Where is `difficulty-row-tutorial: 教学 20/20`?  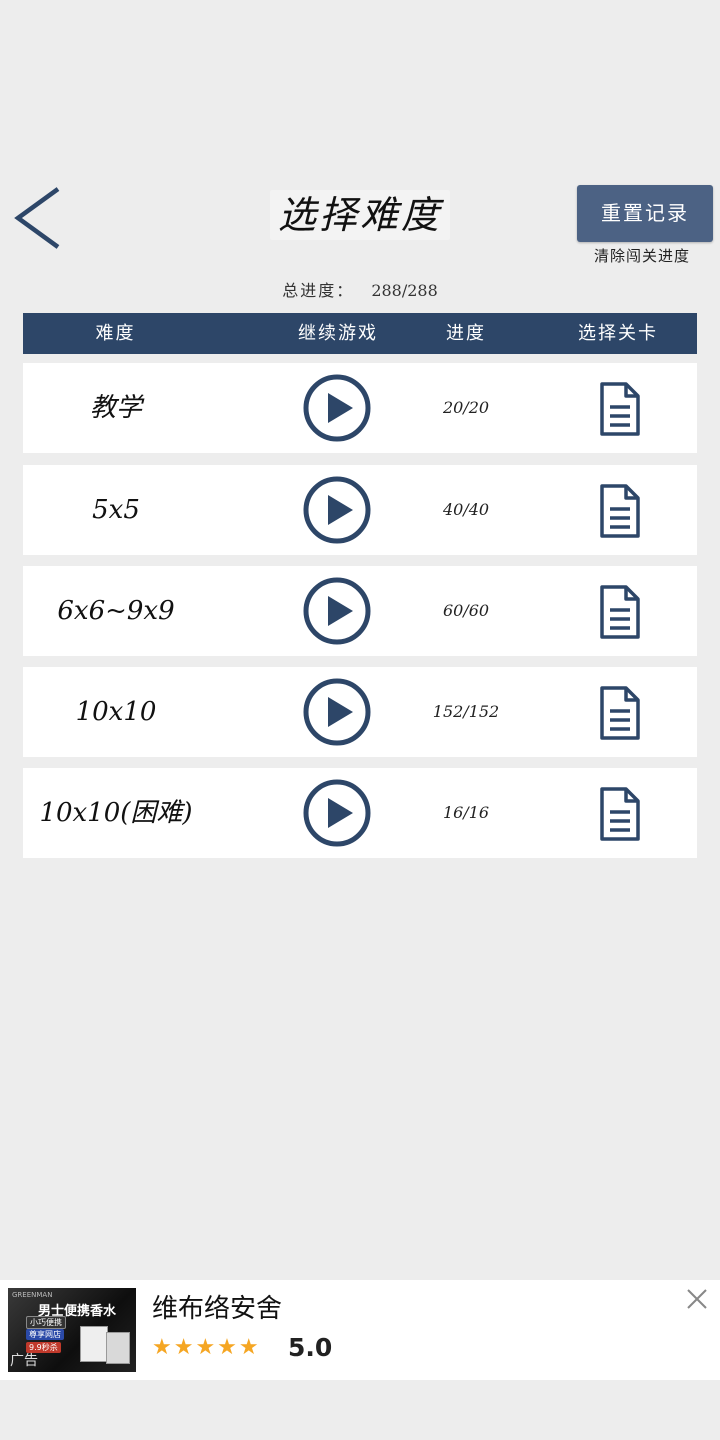
difficulty-row-tutorial: 教学 20/20 is located at coordinates (360, 408).